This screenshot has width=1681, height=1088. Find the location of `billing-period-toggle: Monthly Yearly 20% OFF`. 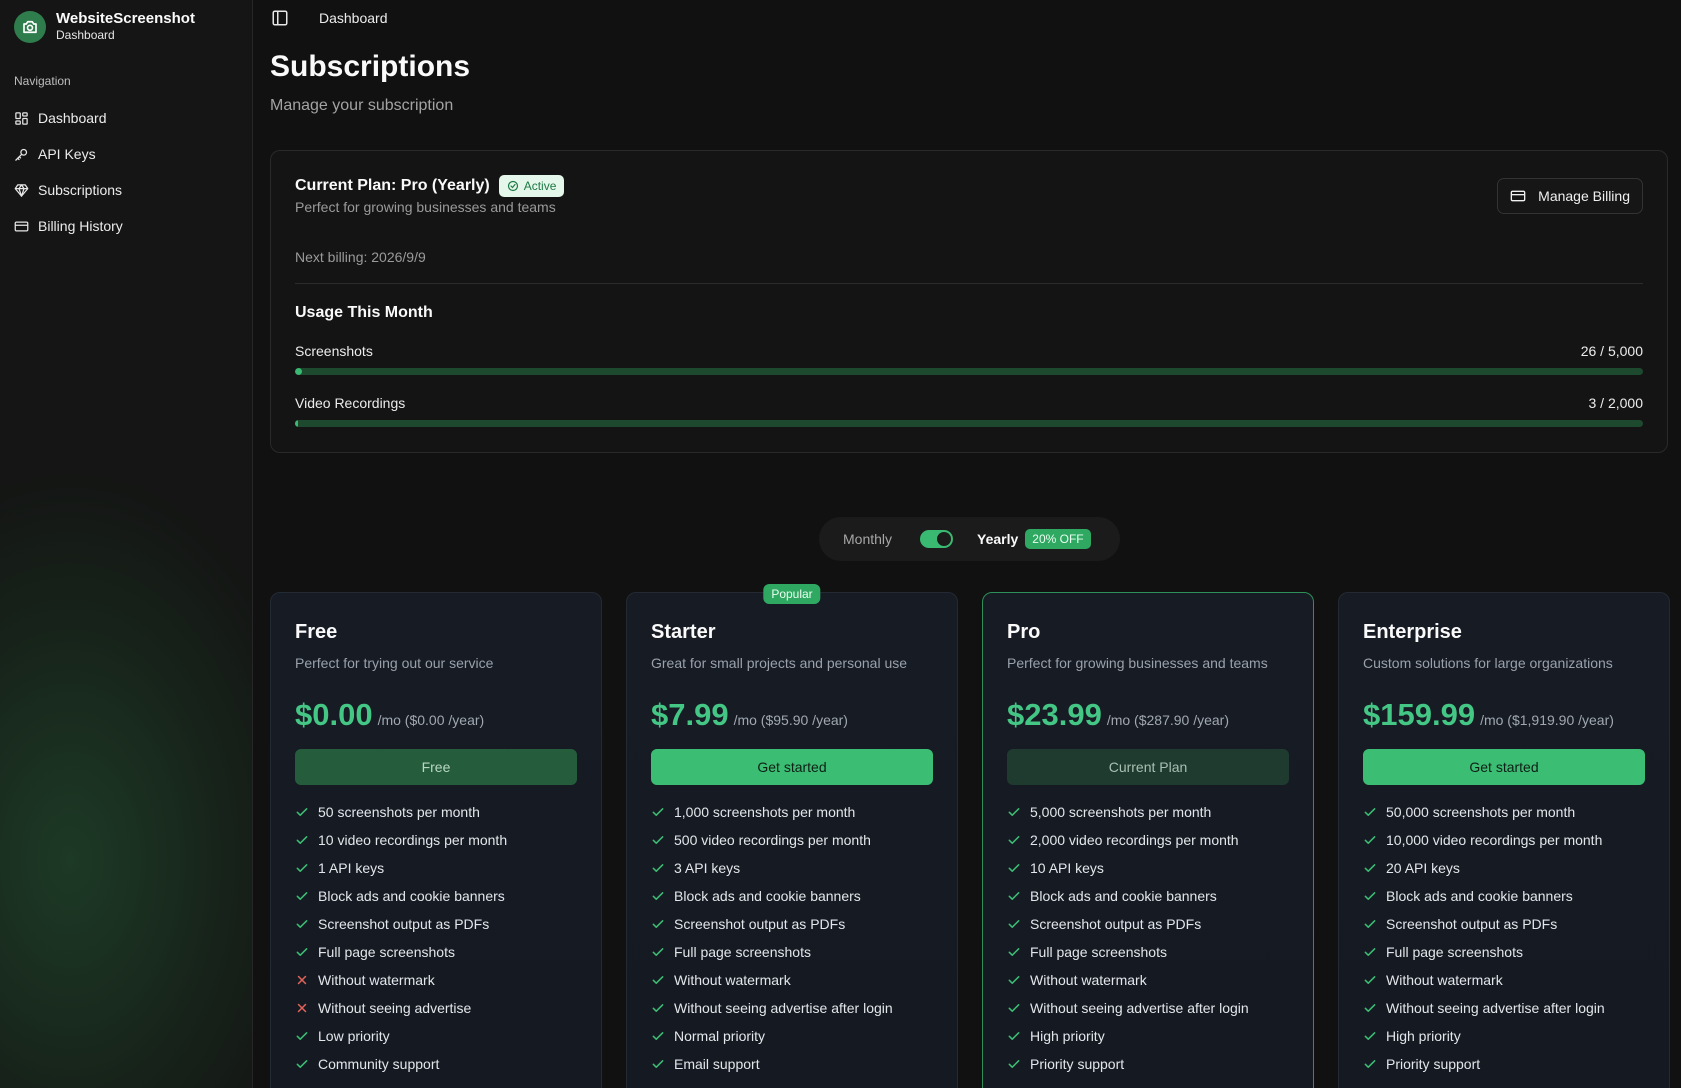

billing-period-toggle: Monthly Yearly 20% OFF is located at coordinates (969, 539).